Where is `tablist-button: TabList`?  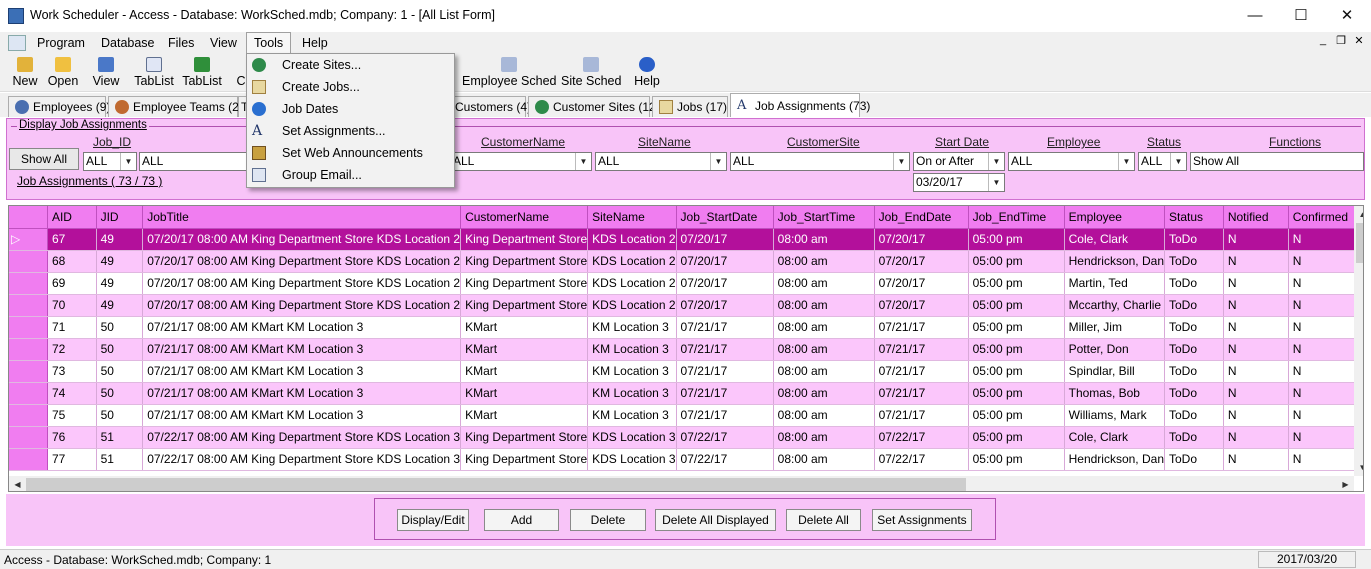 tablist-button: TabList is located at coordinates (154, 73).